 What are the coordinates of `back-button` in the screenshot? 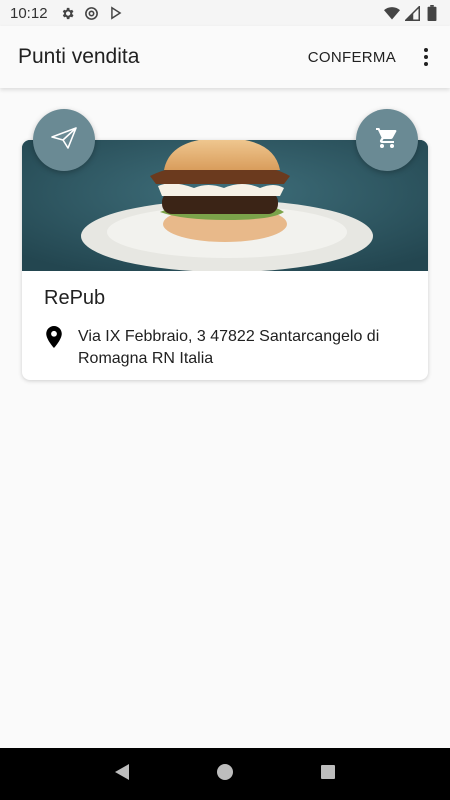 It's located at (122, 774).